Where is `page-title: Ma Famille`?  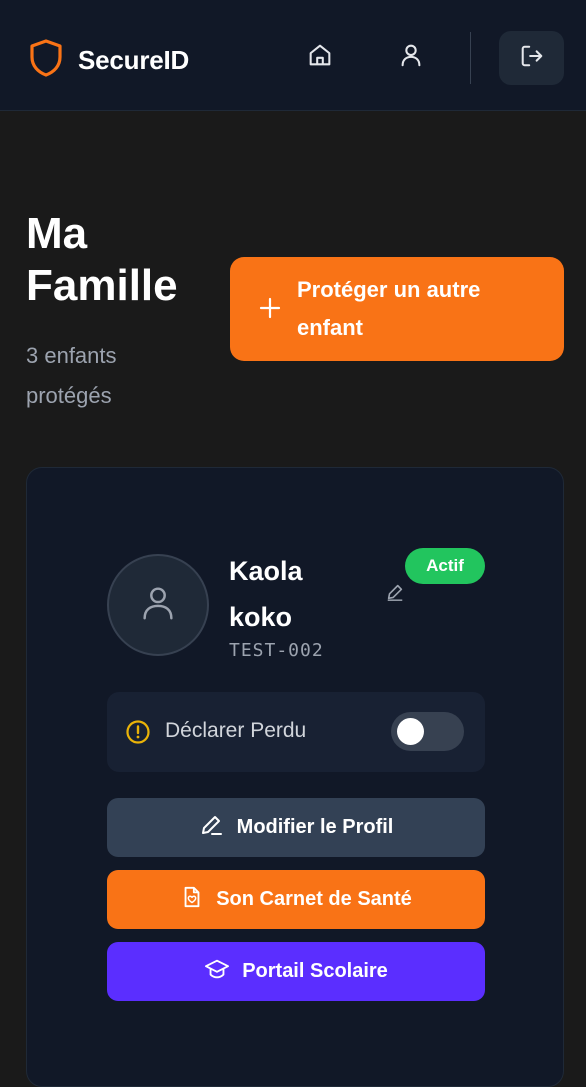 page-title: Ma Famille is located at coordinates (102, 259).